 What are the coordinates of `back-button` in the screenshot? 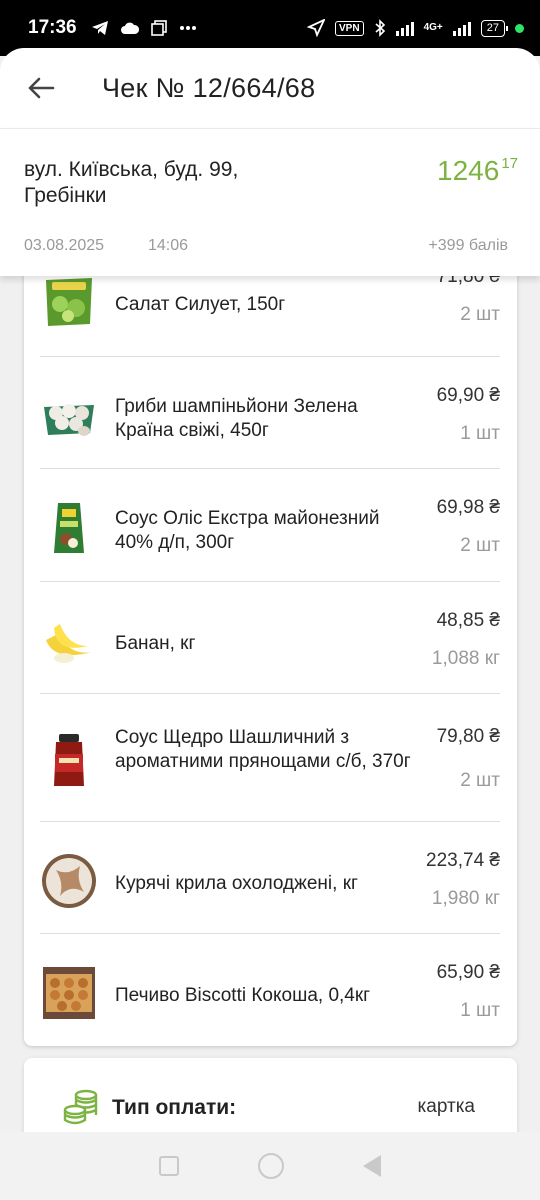 It's located at (41, 88).